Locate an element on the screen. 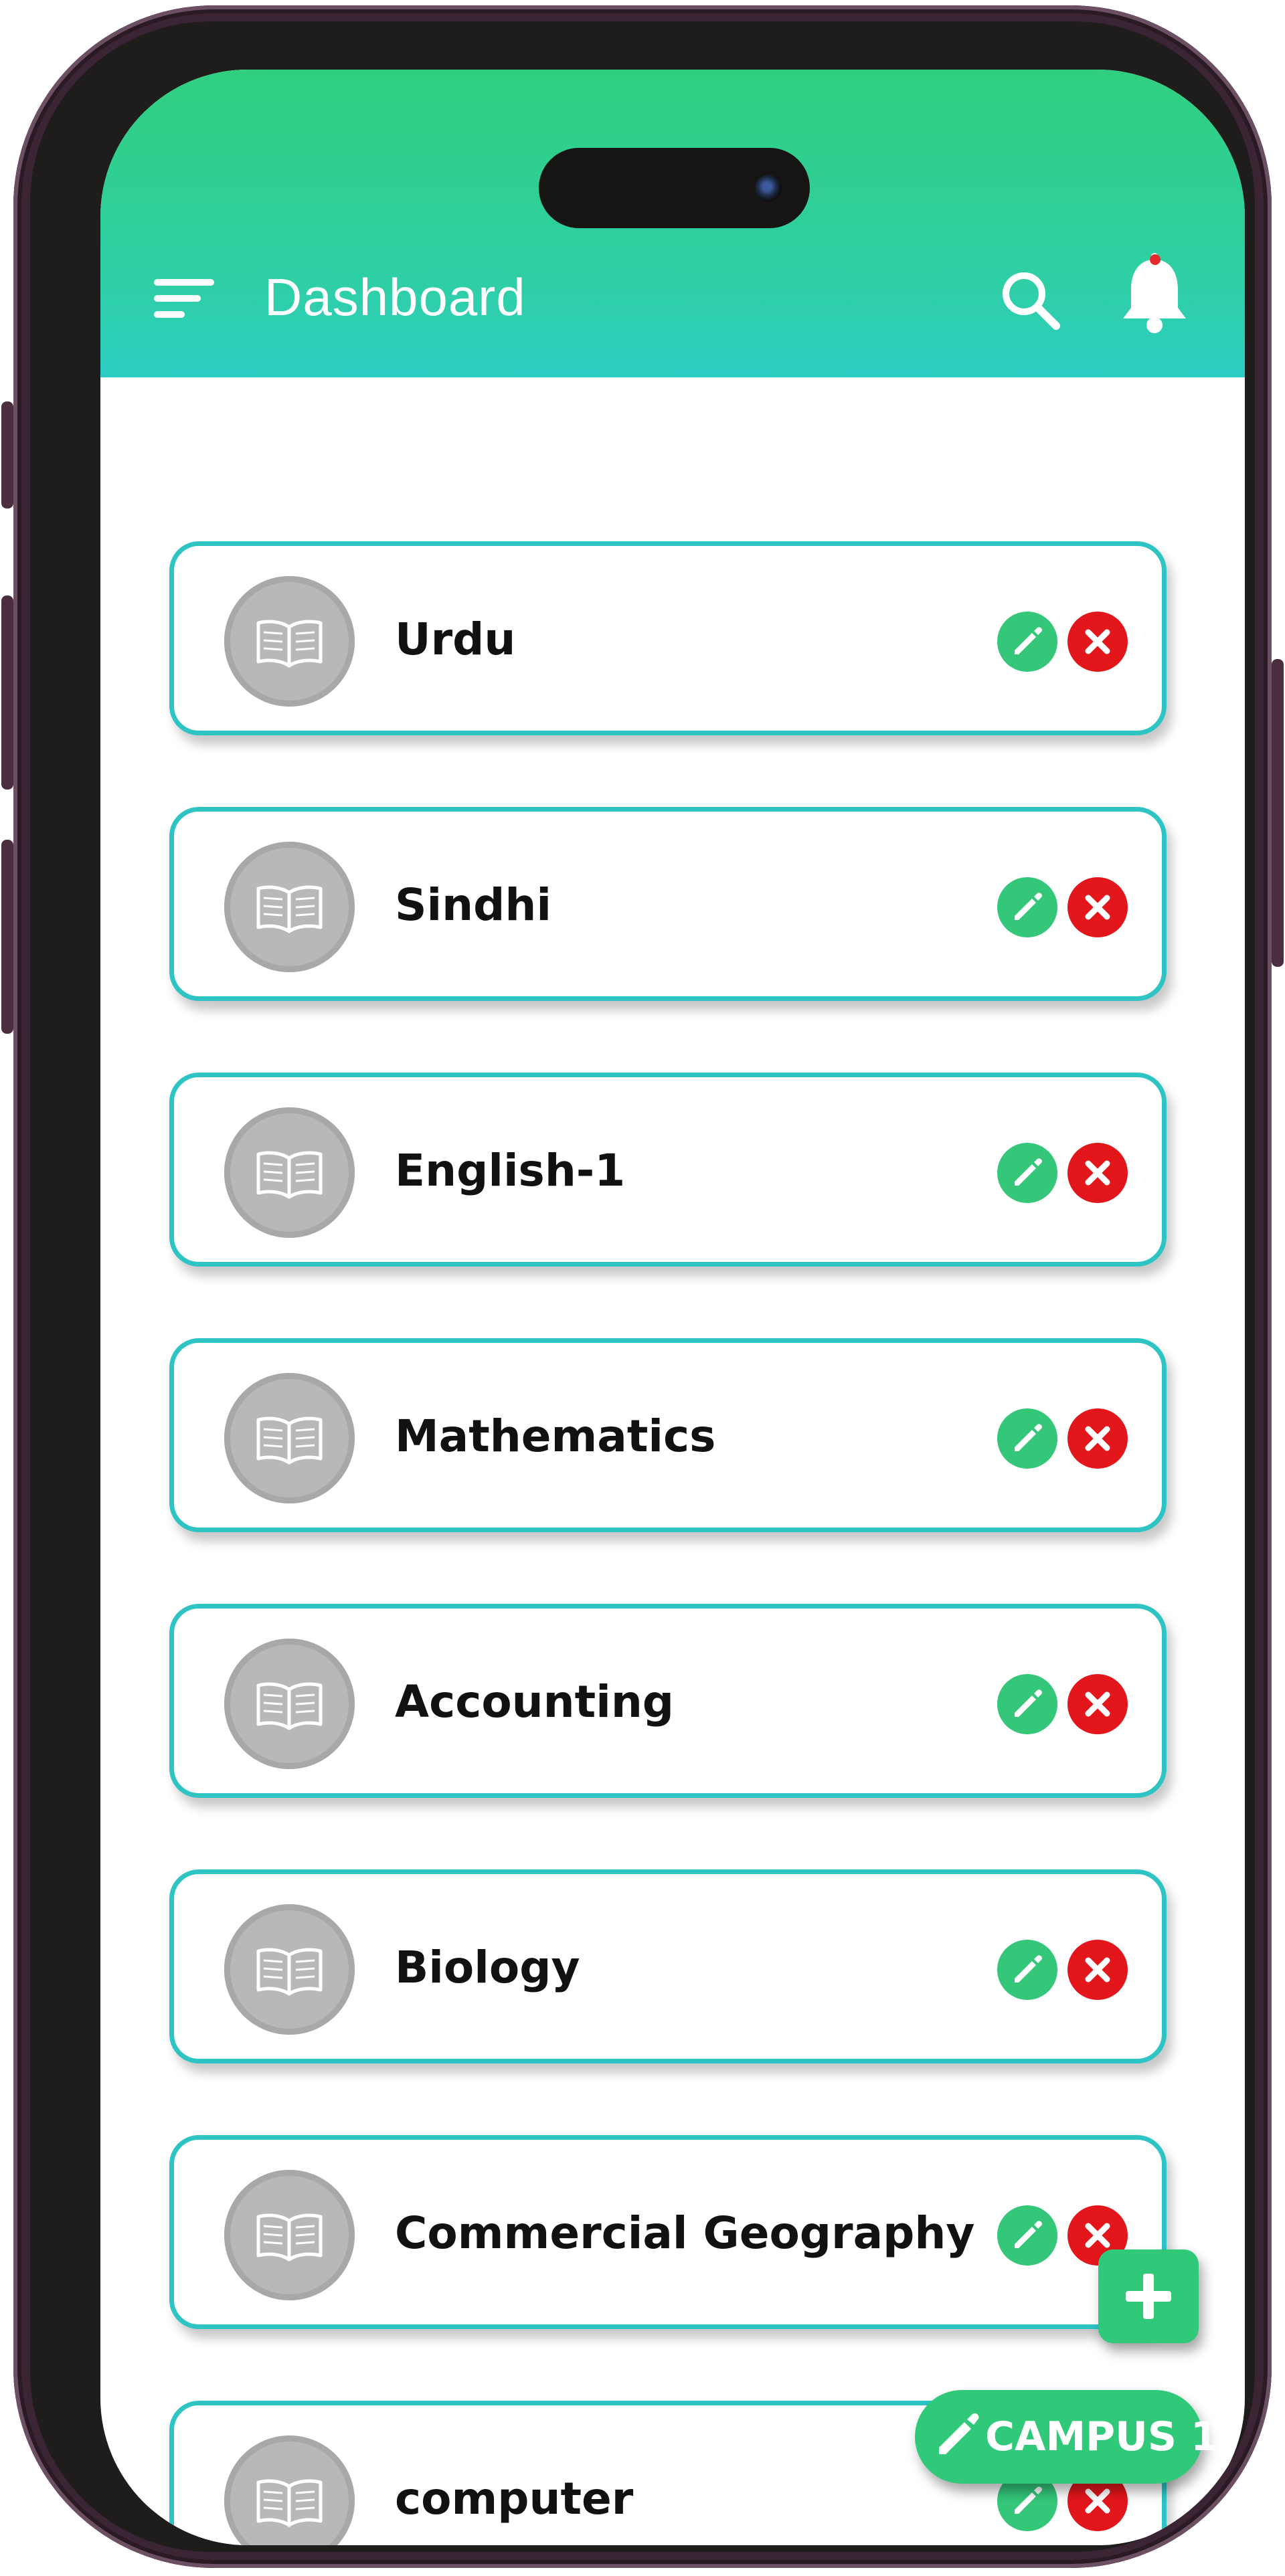 The image size is (1285, 2576). subject-name: Commercial Geography is located at coordinates (685, 2233).